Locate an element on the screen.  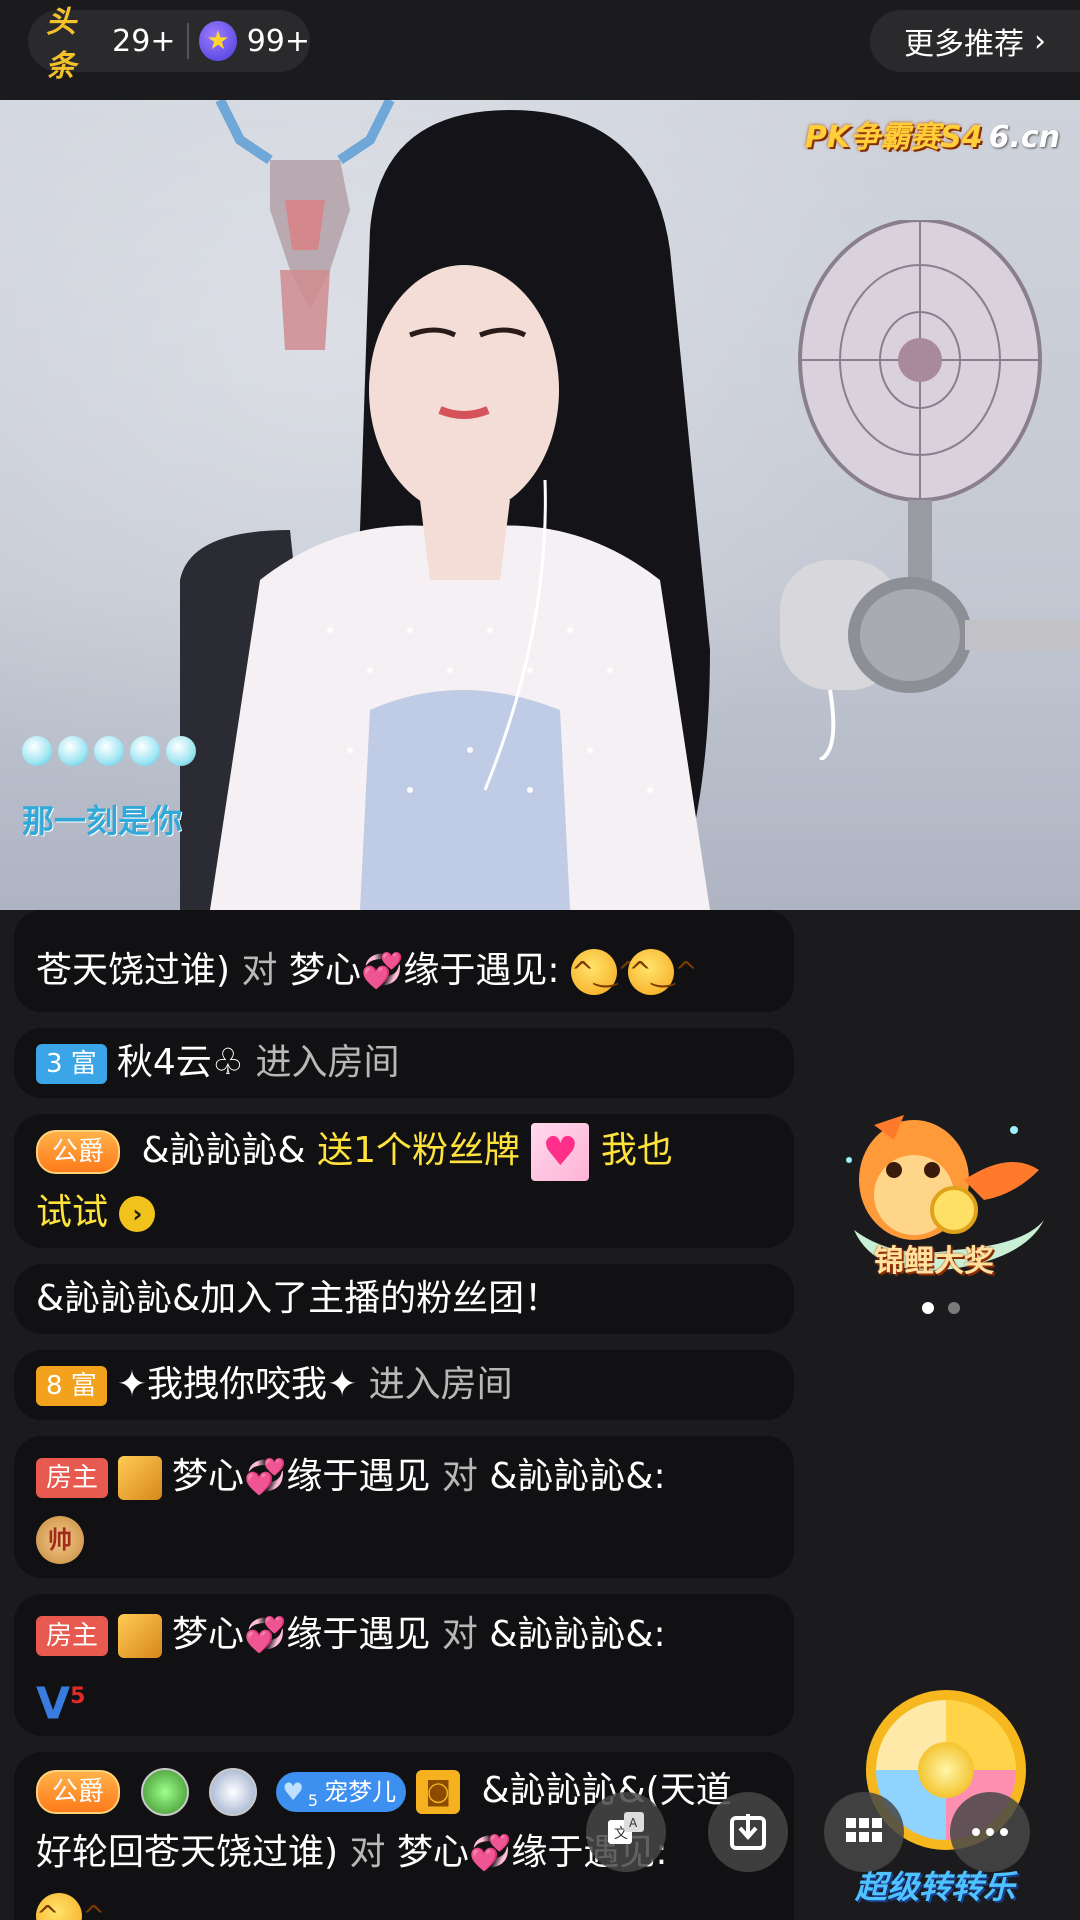
grid-icon is located at coordinates (864, 1830).